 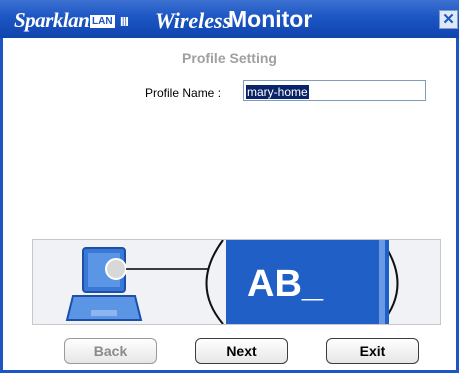 I want to click on connector-node, so click(x=116, y=269).